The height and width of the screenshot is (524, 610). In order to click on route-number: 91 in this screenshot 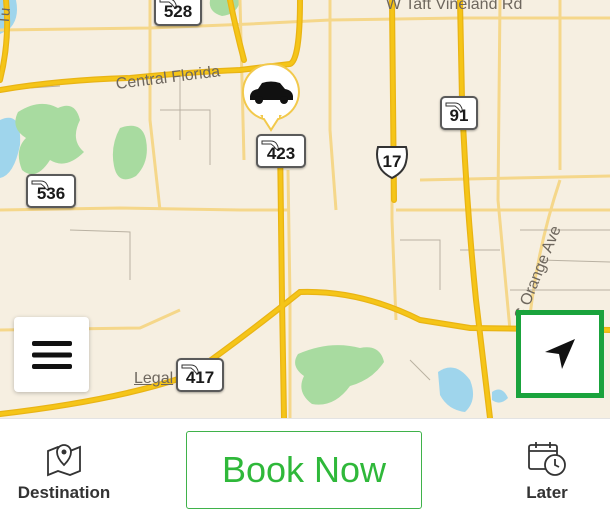, I will do `click(459, 115)`.